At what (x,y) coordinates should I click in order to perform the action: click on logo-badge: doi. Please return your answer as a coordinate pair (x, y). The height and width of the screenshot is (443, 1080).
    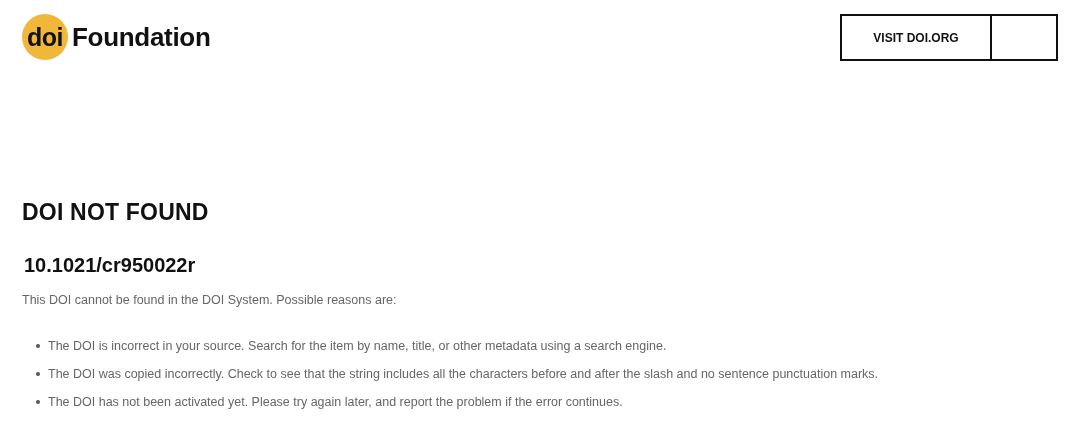
    Looking at the image, I should click on (45, 37).